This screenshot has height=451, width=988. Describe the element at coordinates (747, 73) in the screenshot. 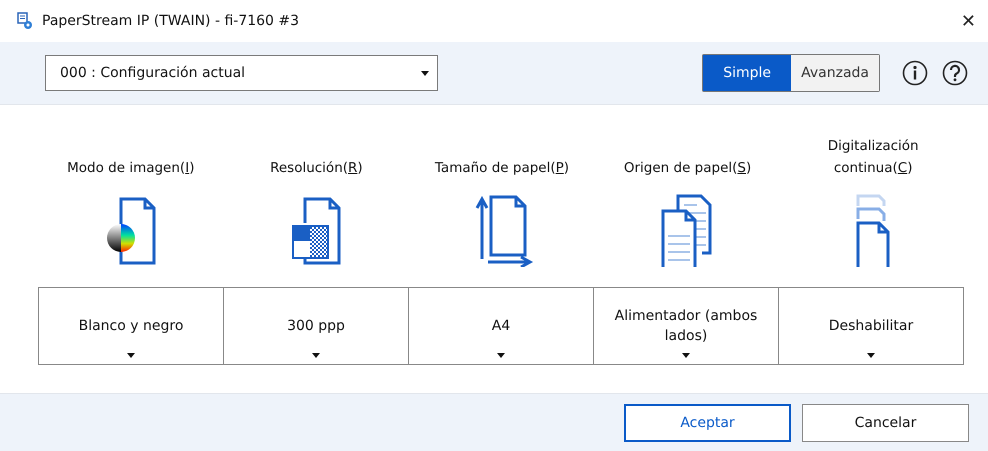

I see `mode-tab: Simple` at that location.